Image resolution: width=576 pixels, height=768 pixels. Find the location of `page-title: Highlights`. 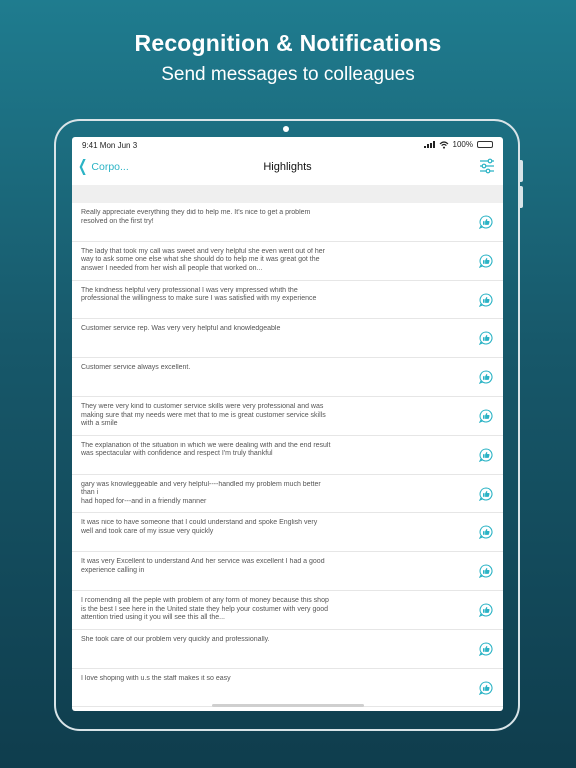

page-title: Highlights is located at coordinates (287, 167).